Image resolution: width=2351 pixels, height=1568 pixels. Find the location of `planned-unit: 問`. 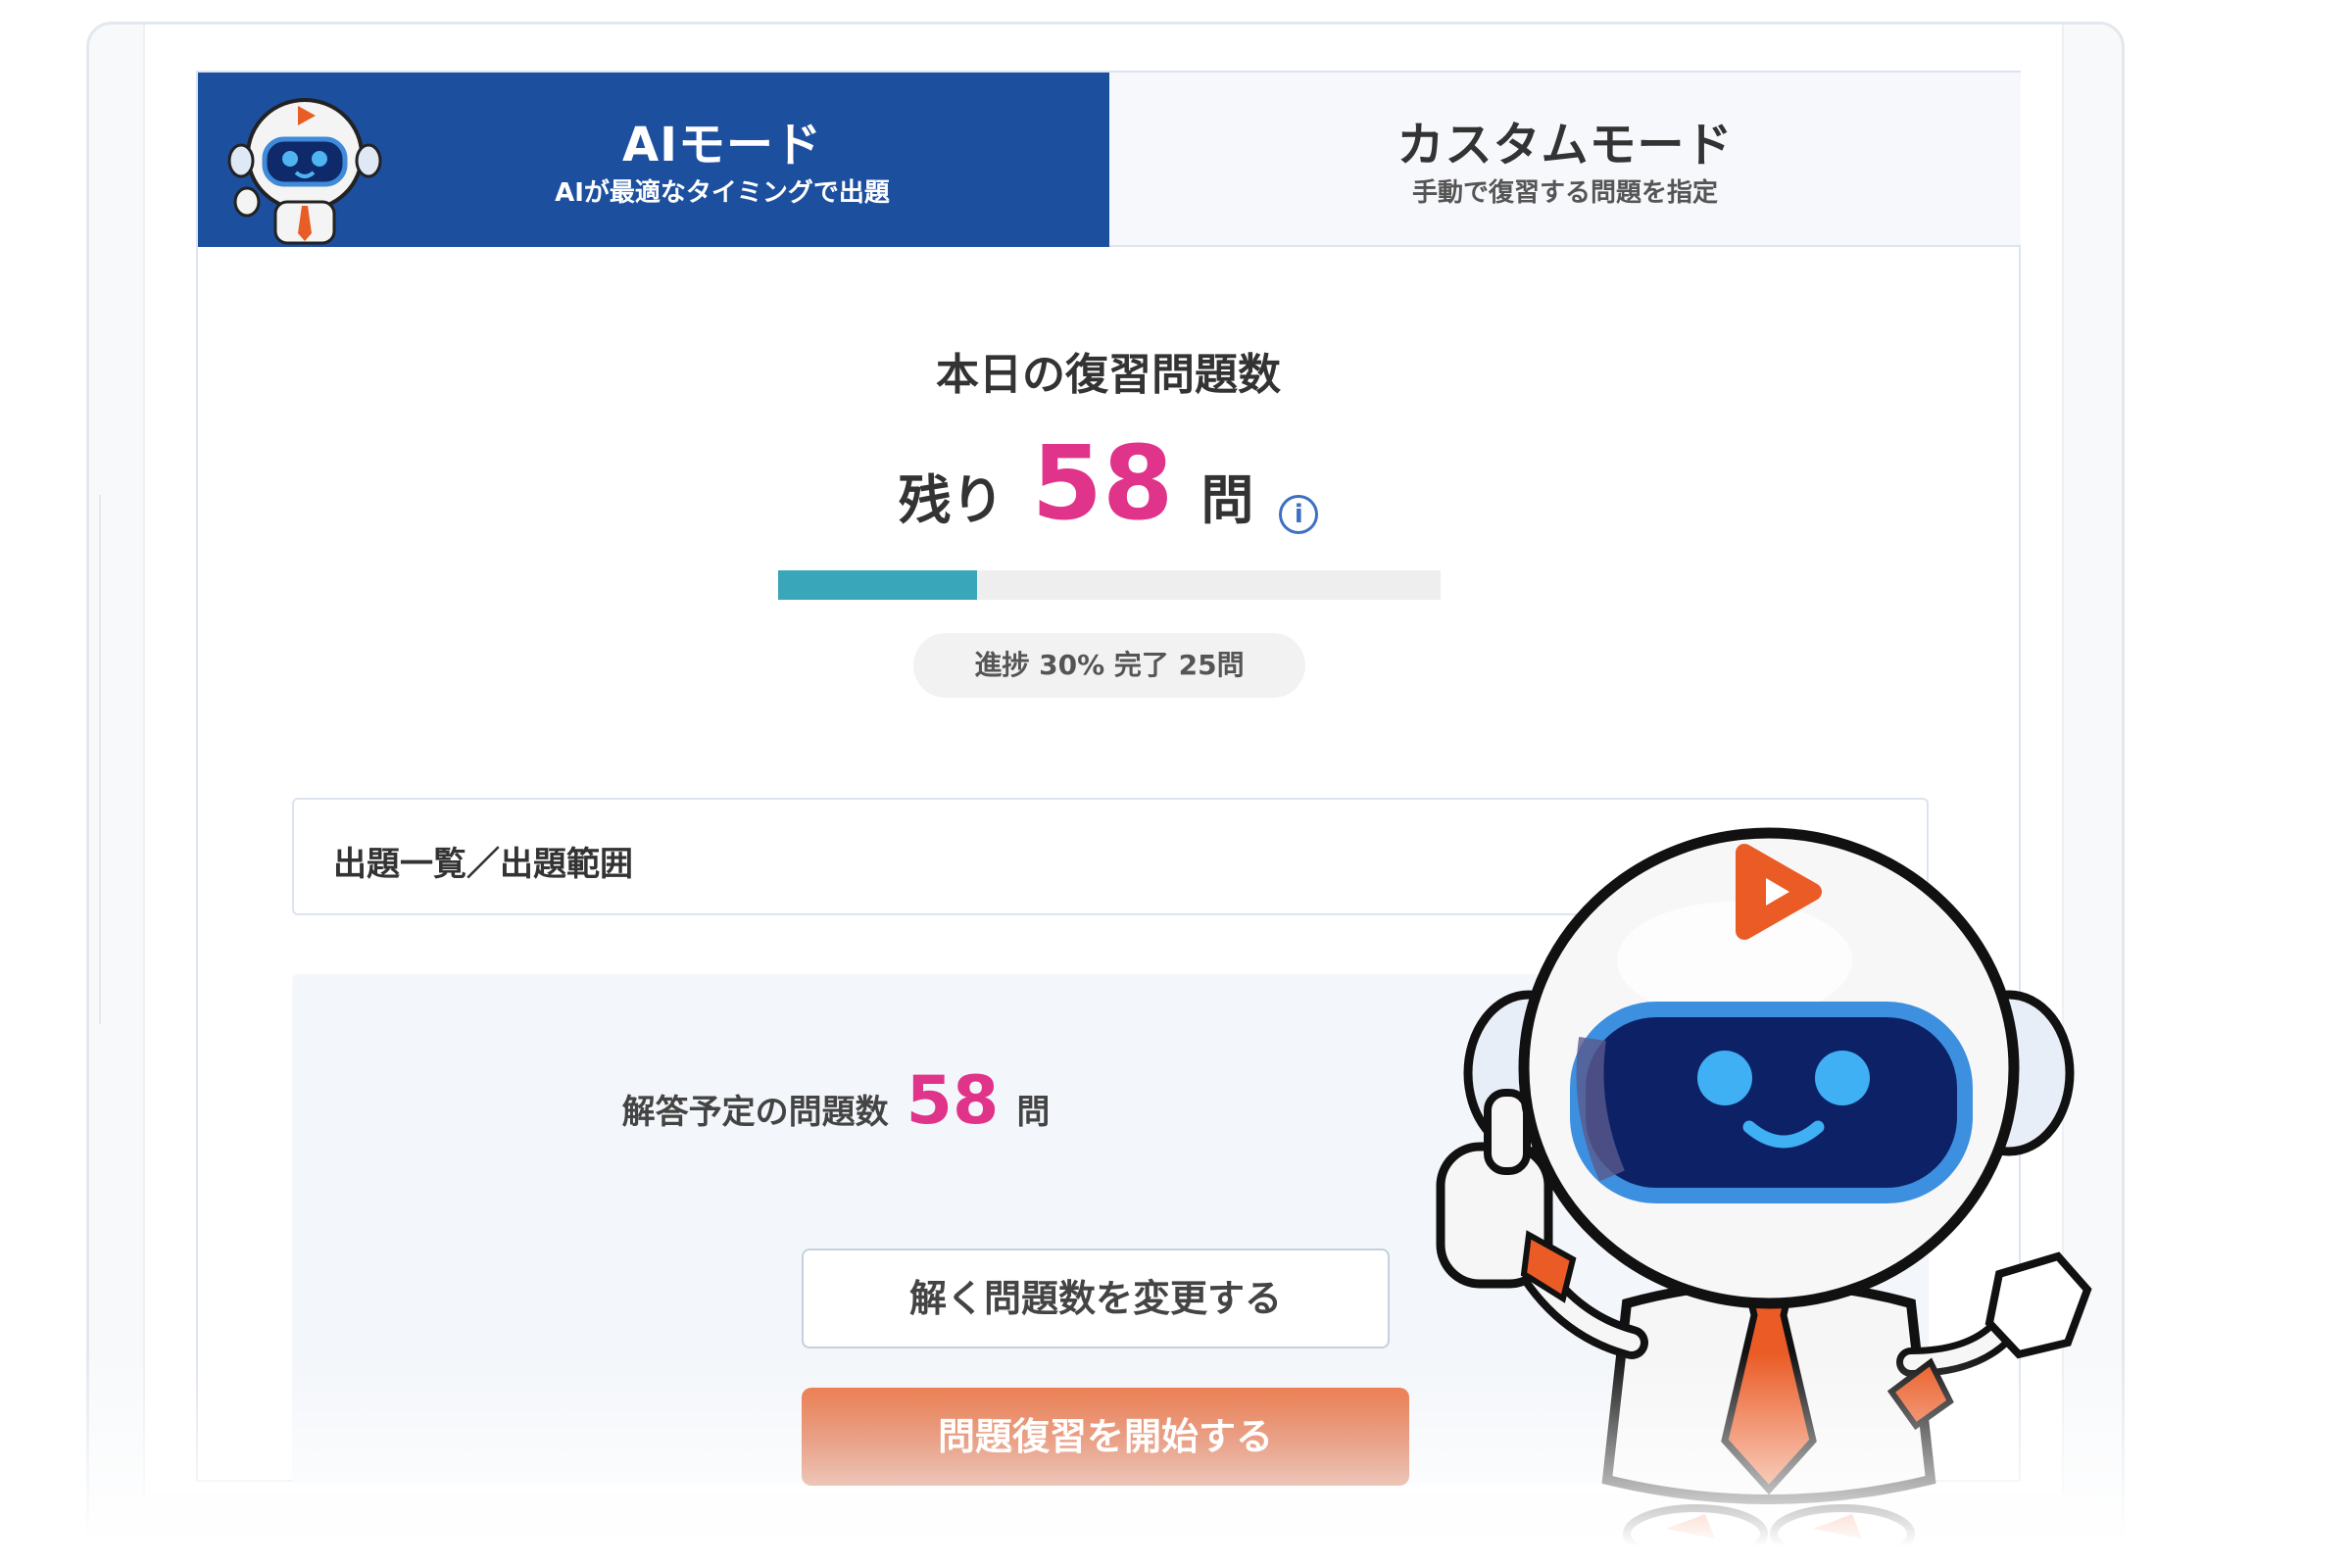

planned-unit: 問 is located at coordinates (1033, 1112).